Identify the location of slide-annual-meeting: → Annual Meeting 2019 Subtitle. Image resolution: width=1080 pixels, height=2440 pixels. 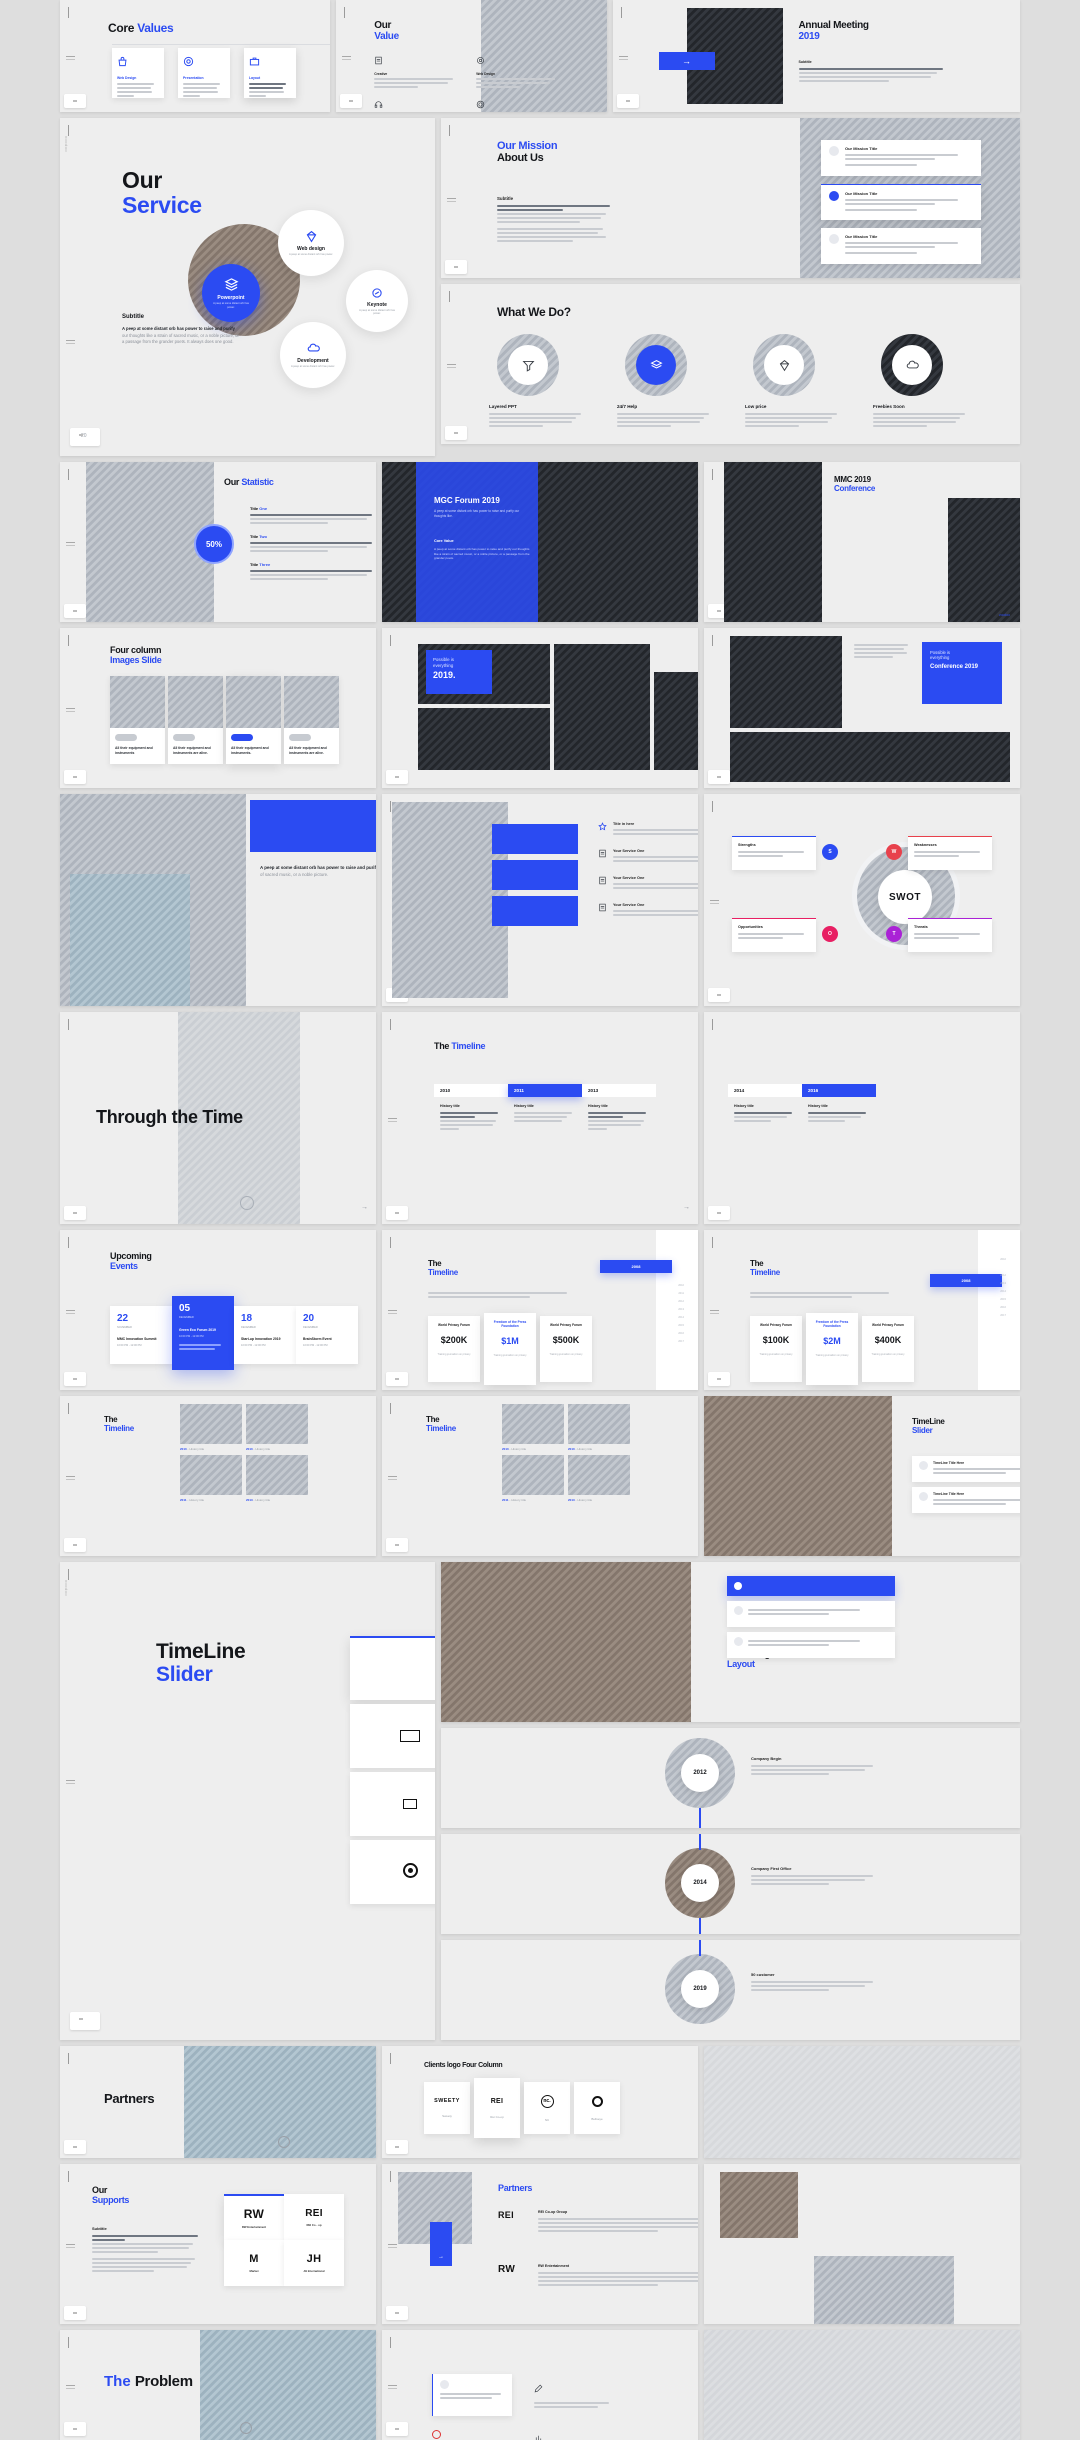
(816, 56).